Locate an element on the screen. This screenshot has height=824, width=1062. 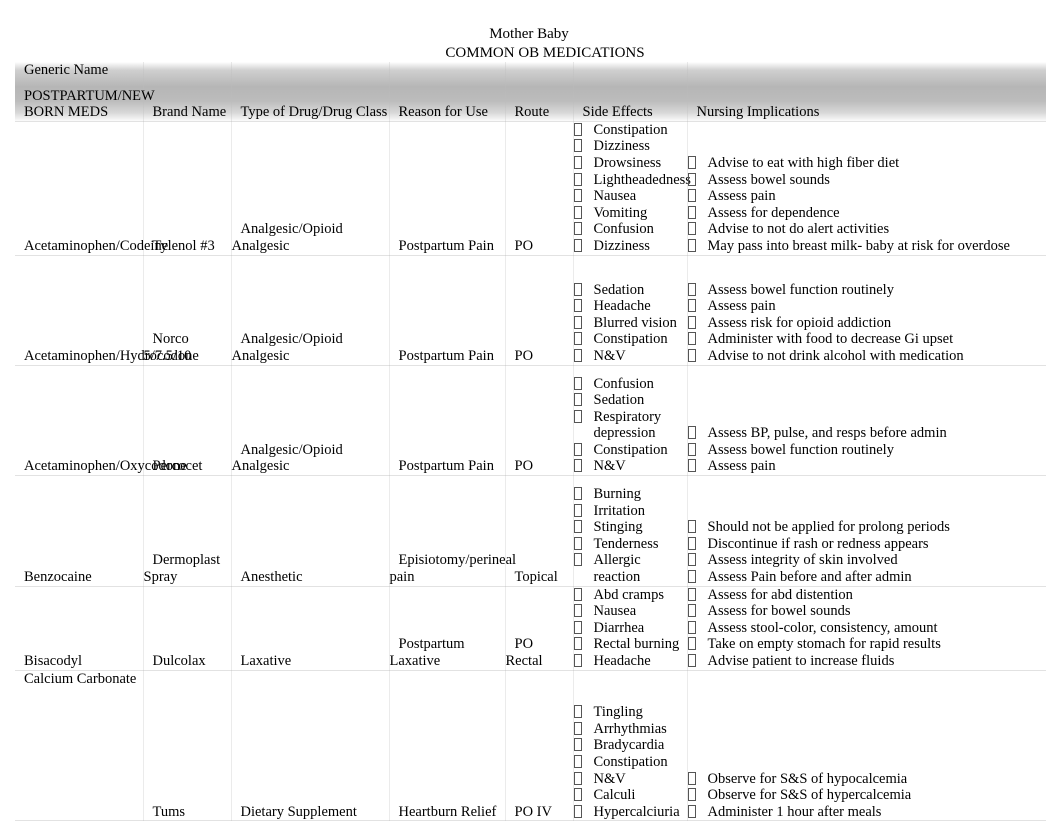
list-item: Respiratory depression is located at coordinates (630, 425).